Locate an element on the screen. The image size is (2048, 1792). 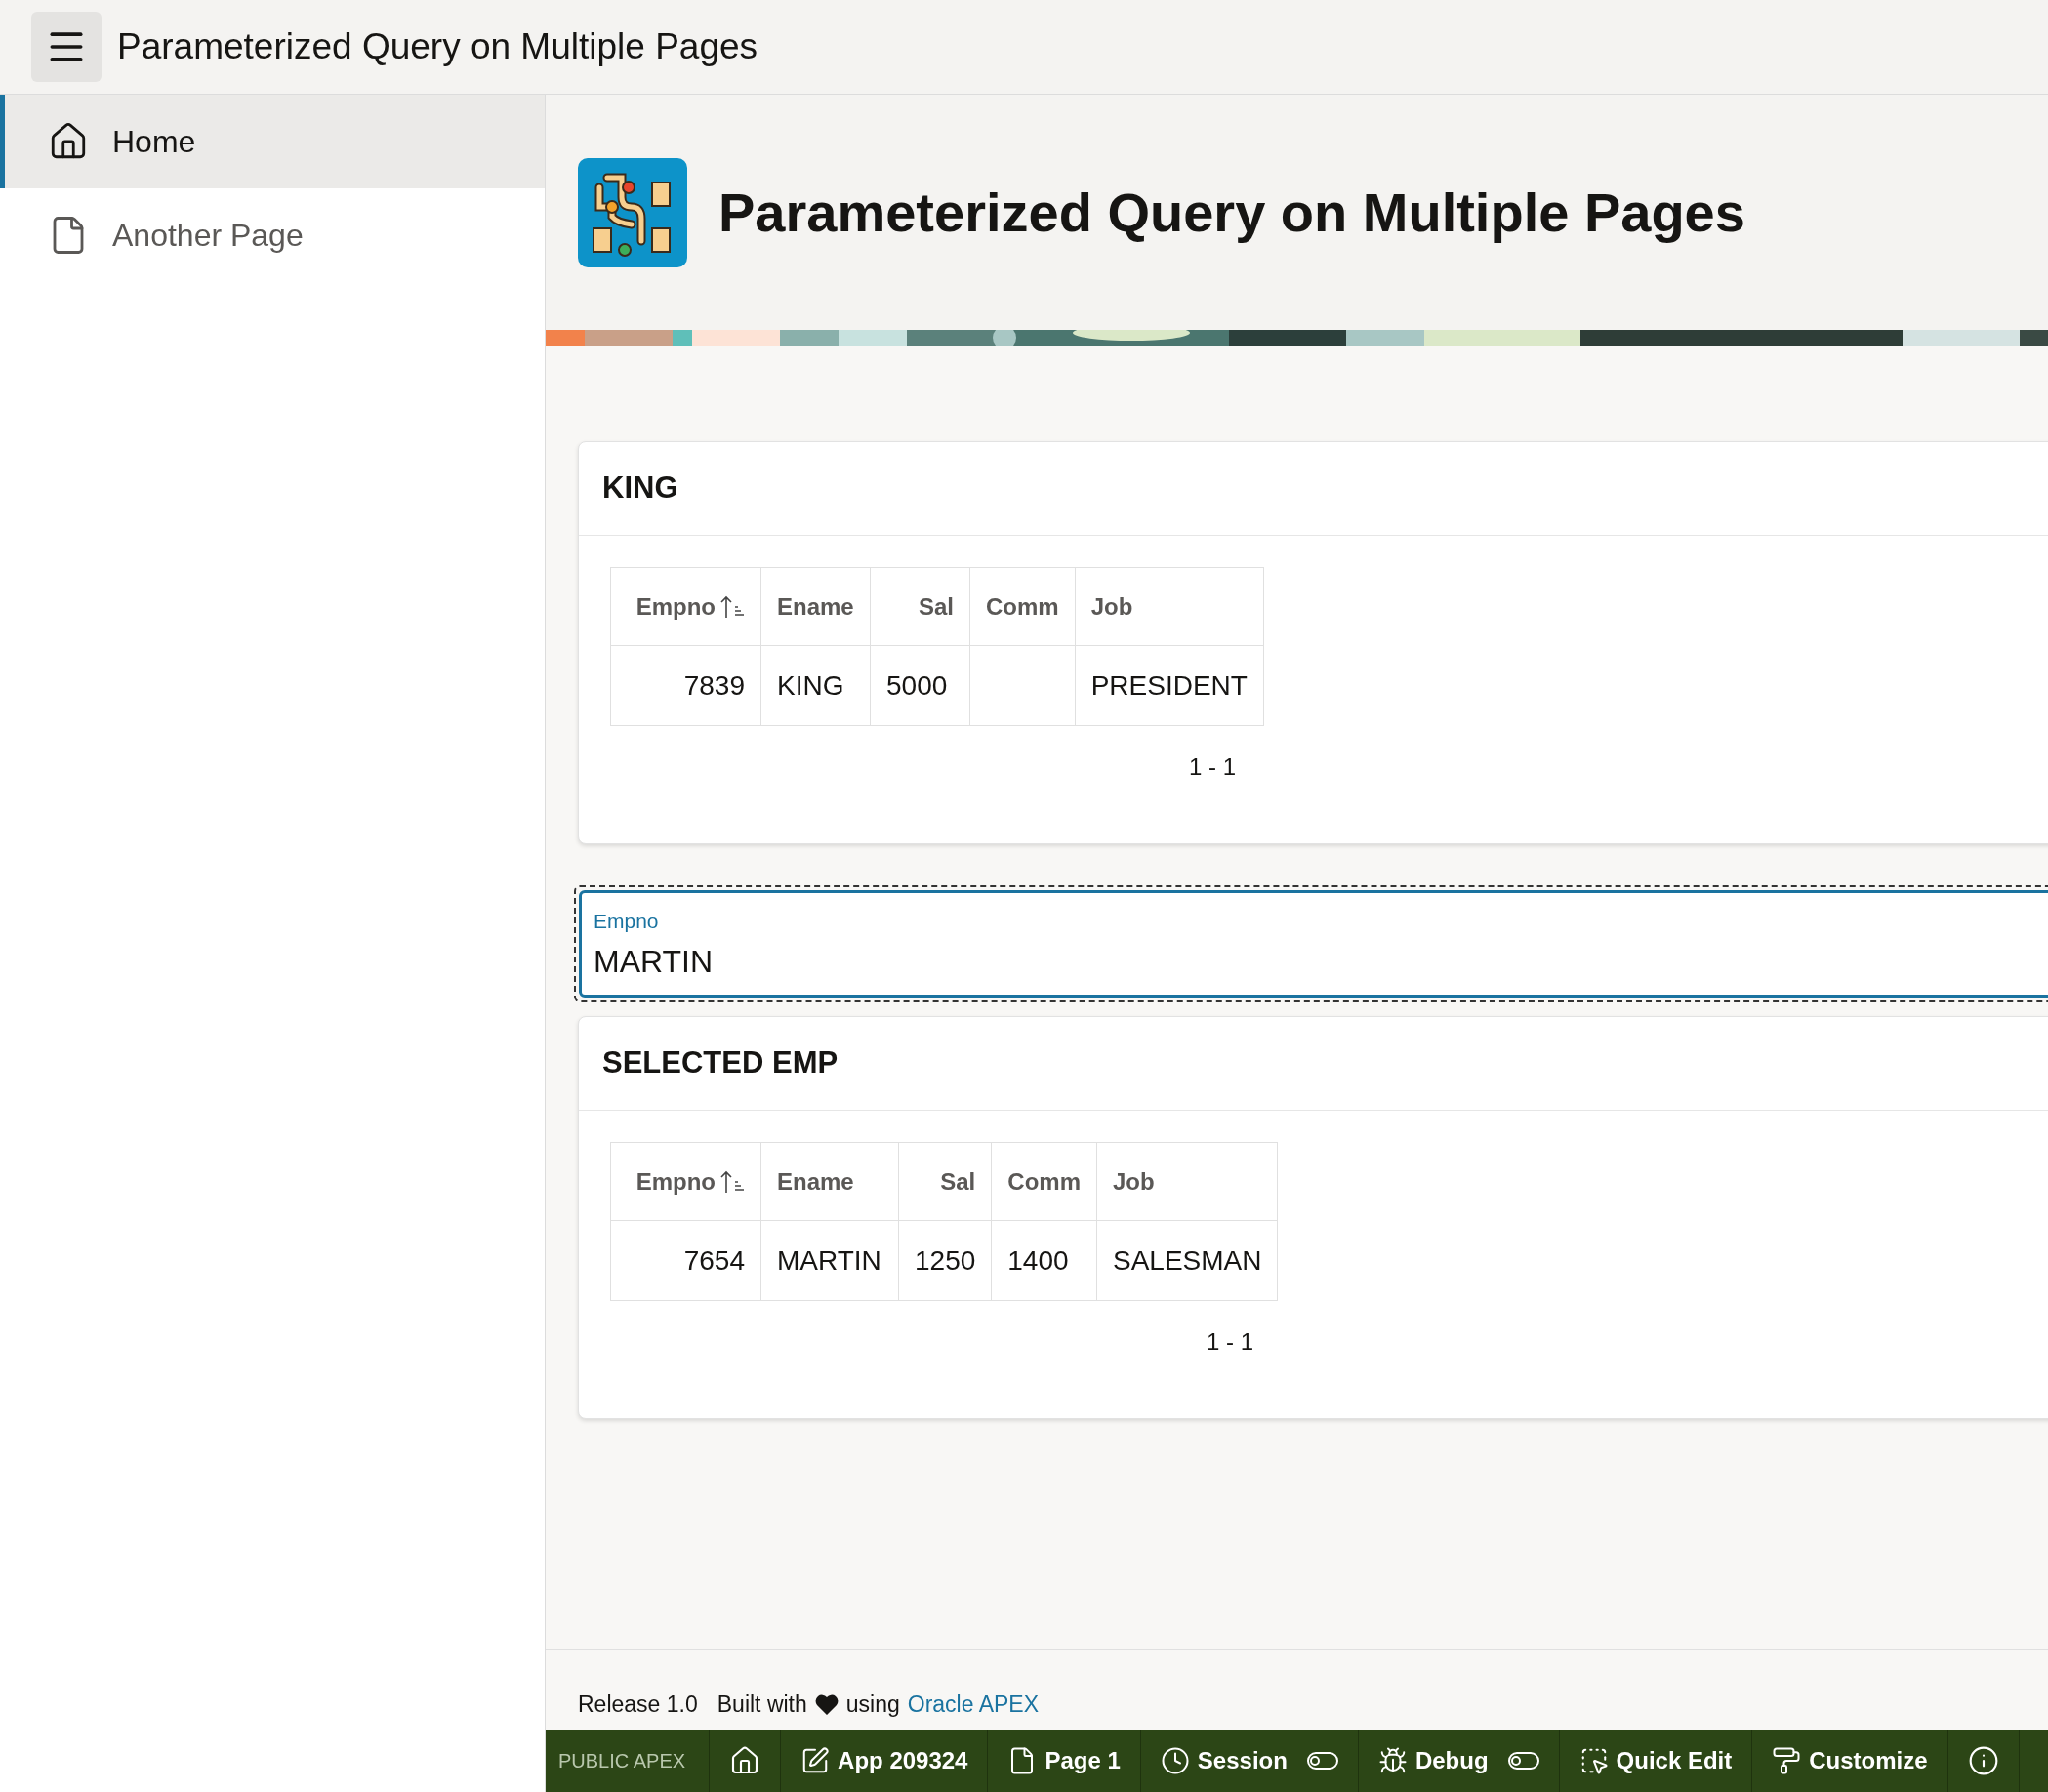
toolbar-label: PUBLIC APEX is located at coordinates (628, 1761).